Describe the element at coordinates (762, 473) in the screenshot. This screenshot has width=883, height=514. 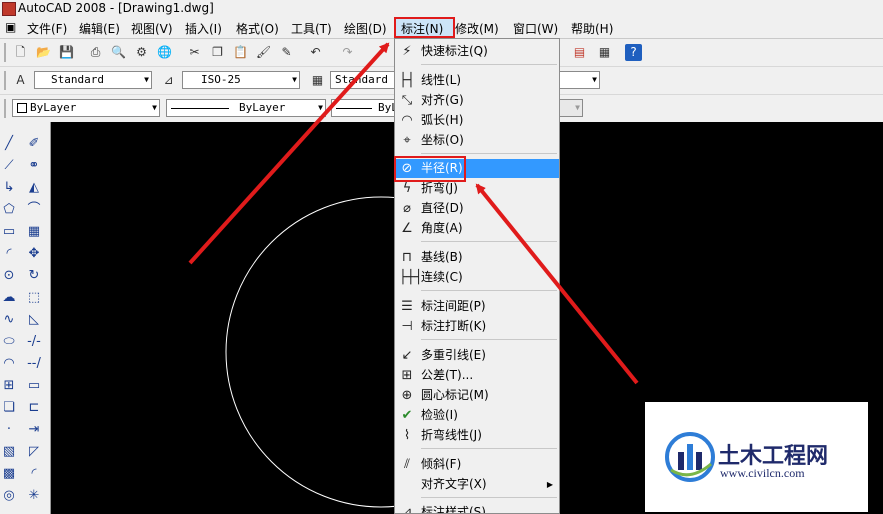
I see `logo-url: www.civilcn.com` at that location.